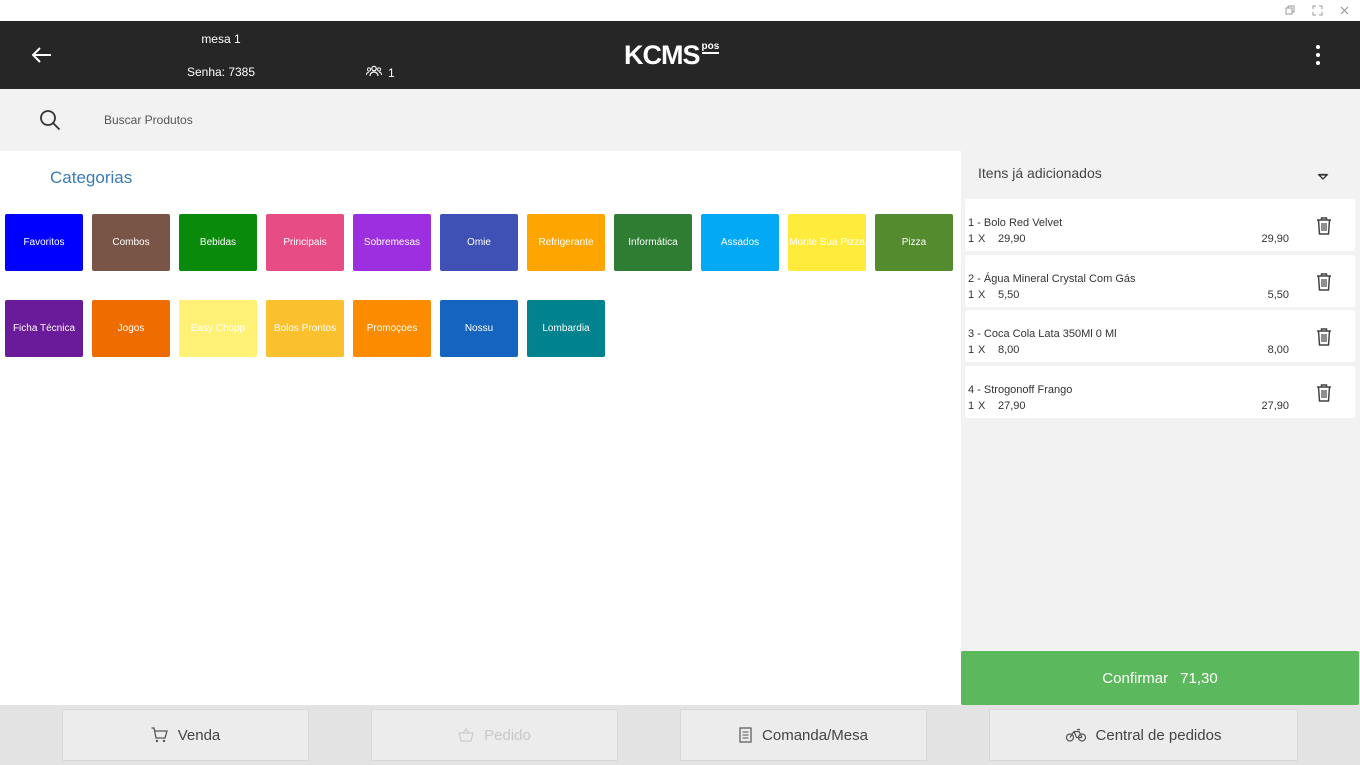 This screenshot has width=1360, height=765. Describe the element at coordinates (1158, 735) in the screenshot. I see `nav-central-label: Central de pedidos` at that location.